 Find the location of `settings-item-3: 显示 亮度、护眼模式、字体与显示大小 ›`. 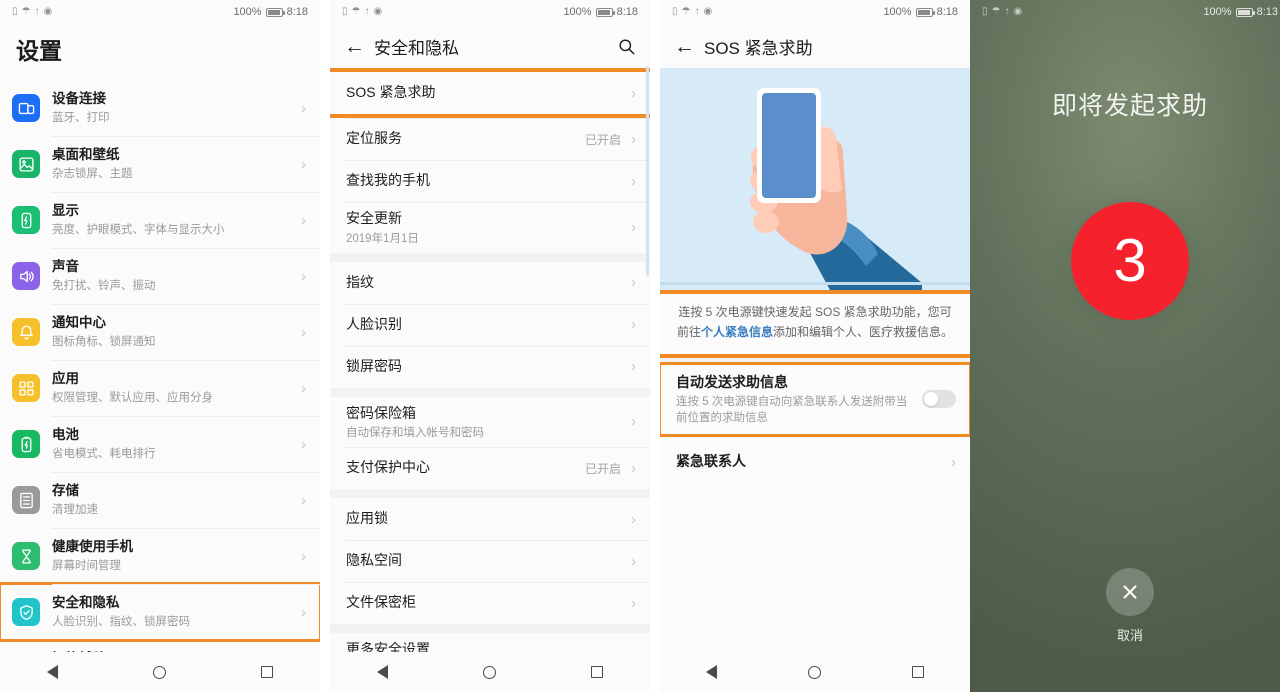

settings-item-3: 显示 亮度、护眼模式、字体与显示大小 › is located at coordinates (160, 220).